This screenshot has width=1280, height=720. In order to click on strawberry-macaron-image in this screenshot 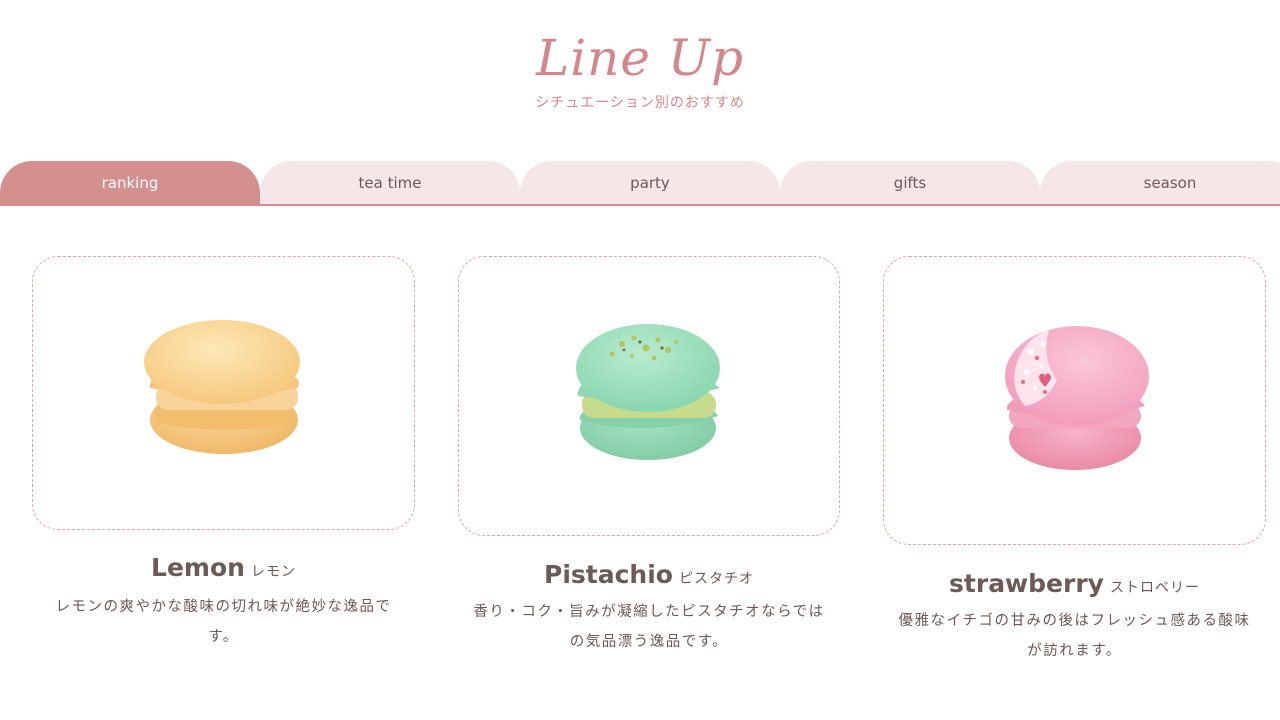, I will do `click(1077, 398)`.